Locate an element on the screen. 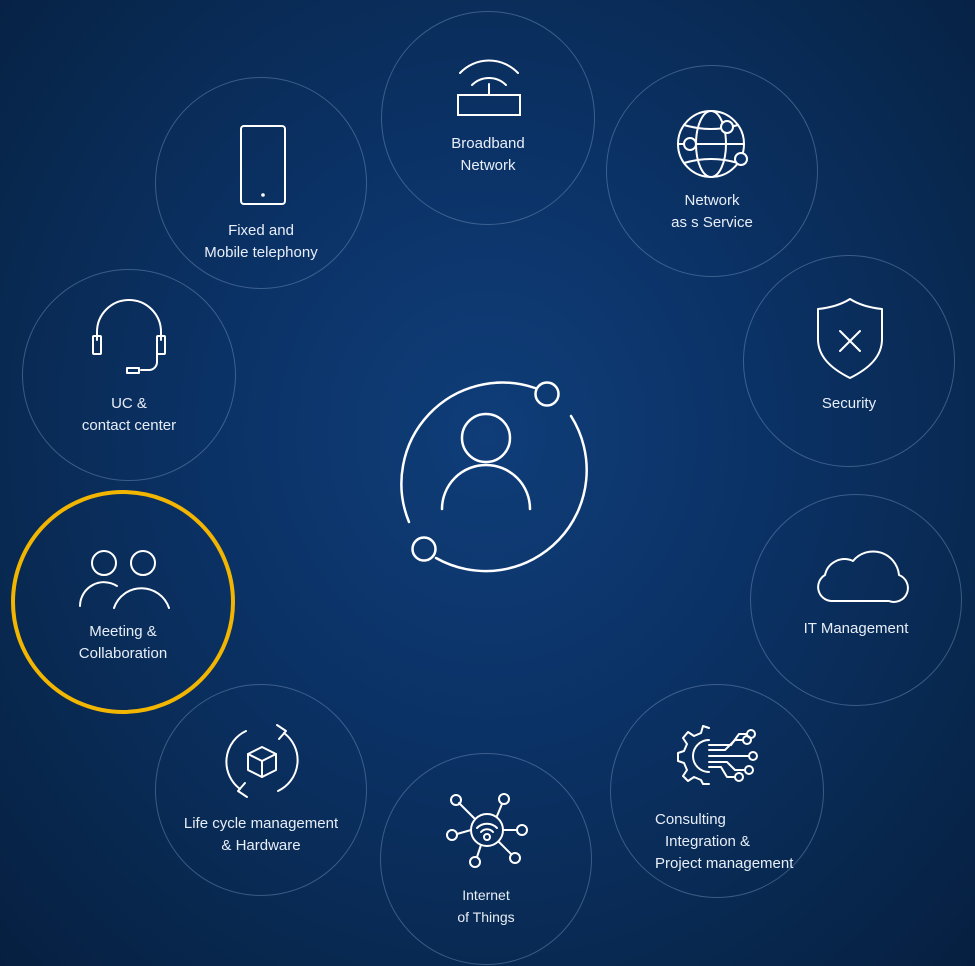  node-broadband-network: Broadband Network is located at coordinates (488, 118).